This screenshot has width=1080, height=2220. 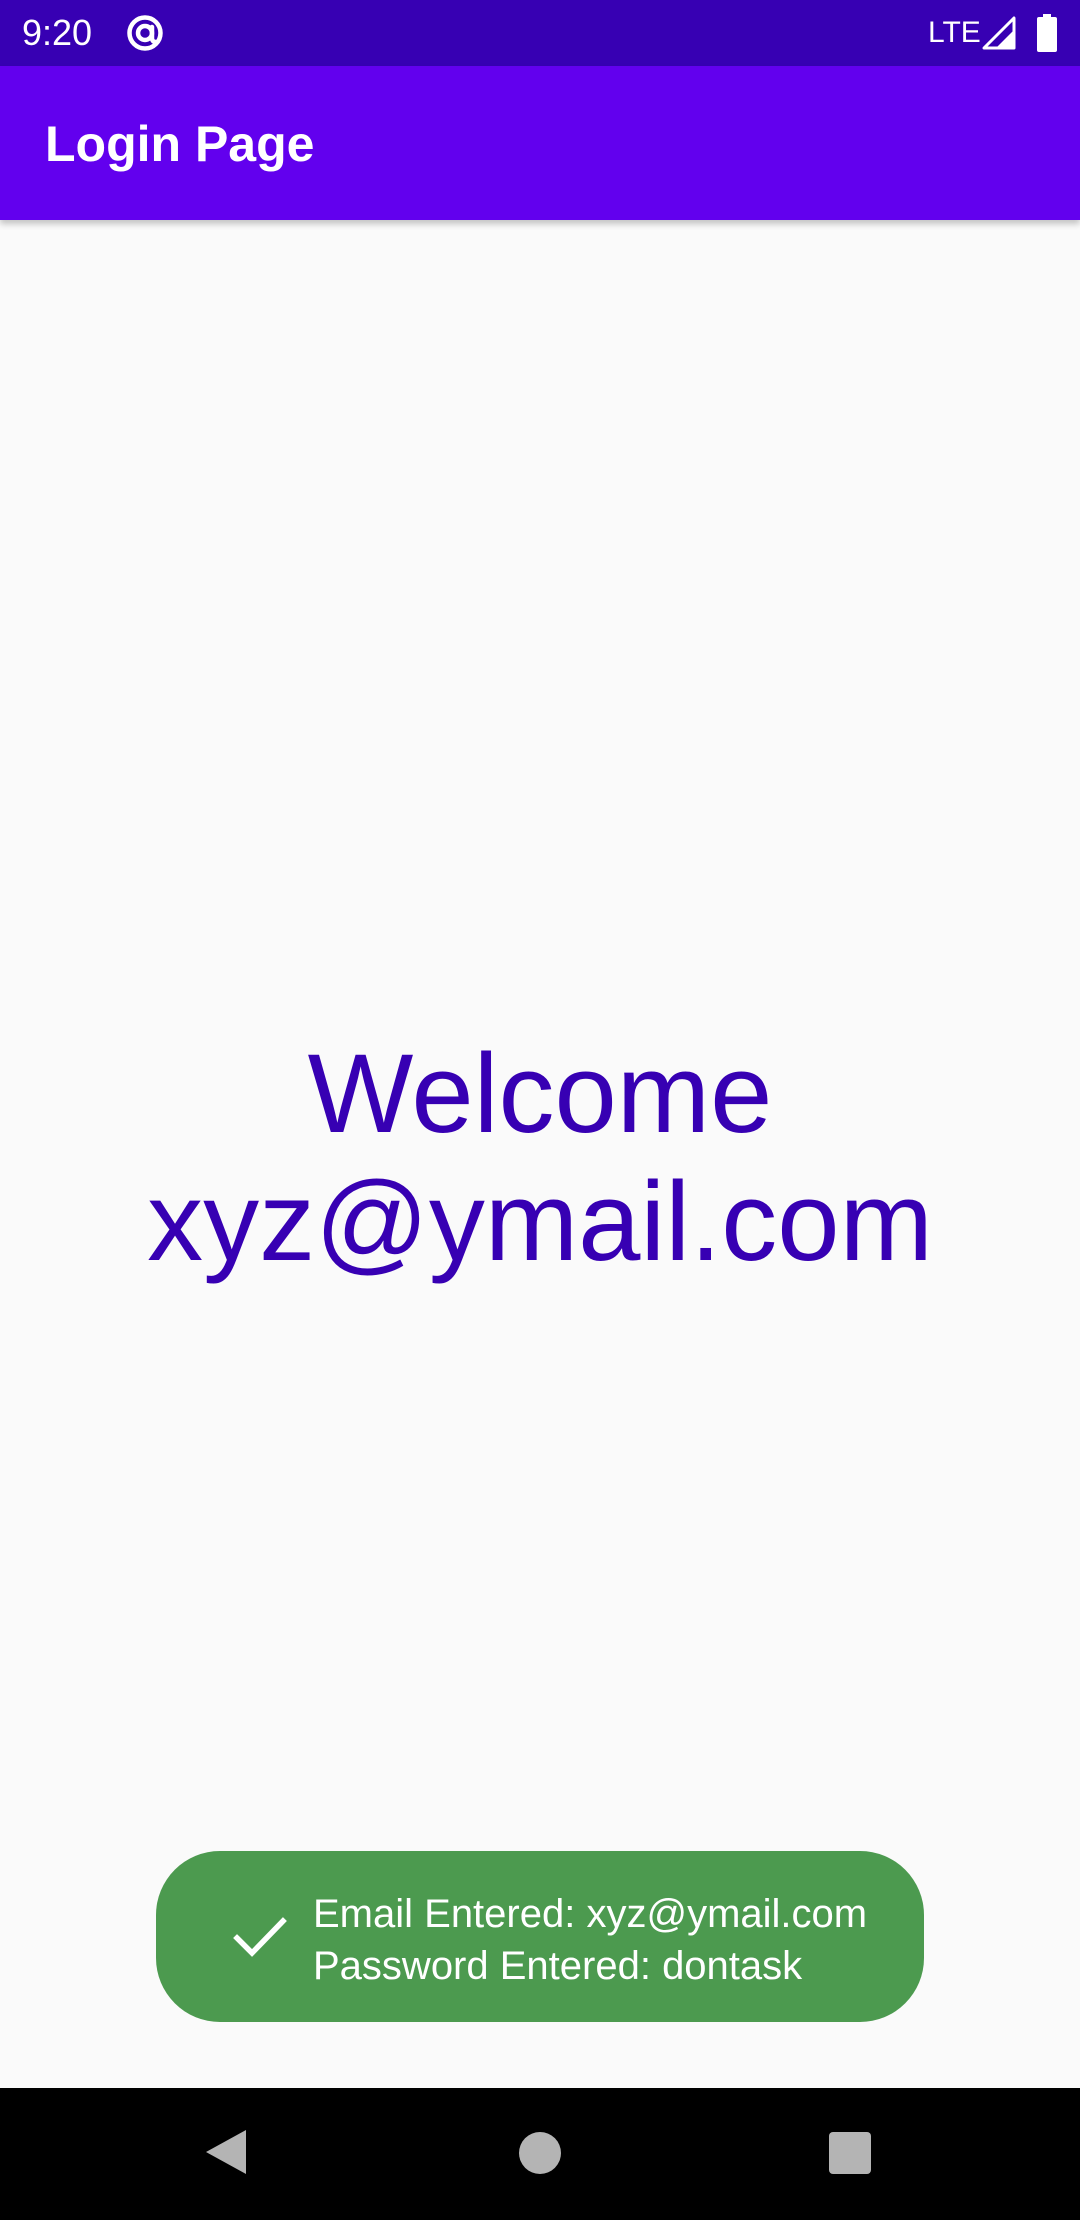 I want to click on snackbar-password-line: Password Entered: dontask, so click(x=558, y=1966).